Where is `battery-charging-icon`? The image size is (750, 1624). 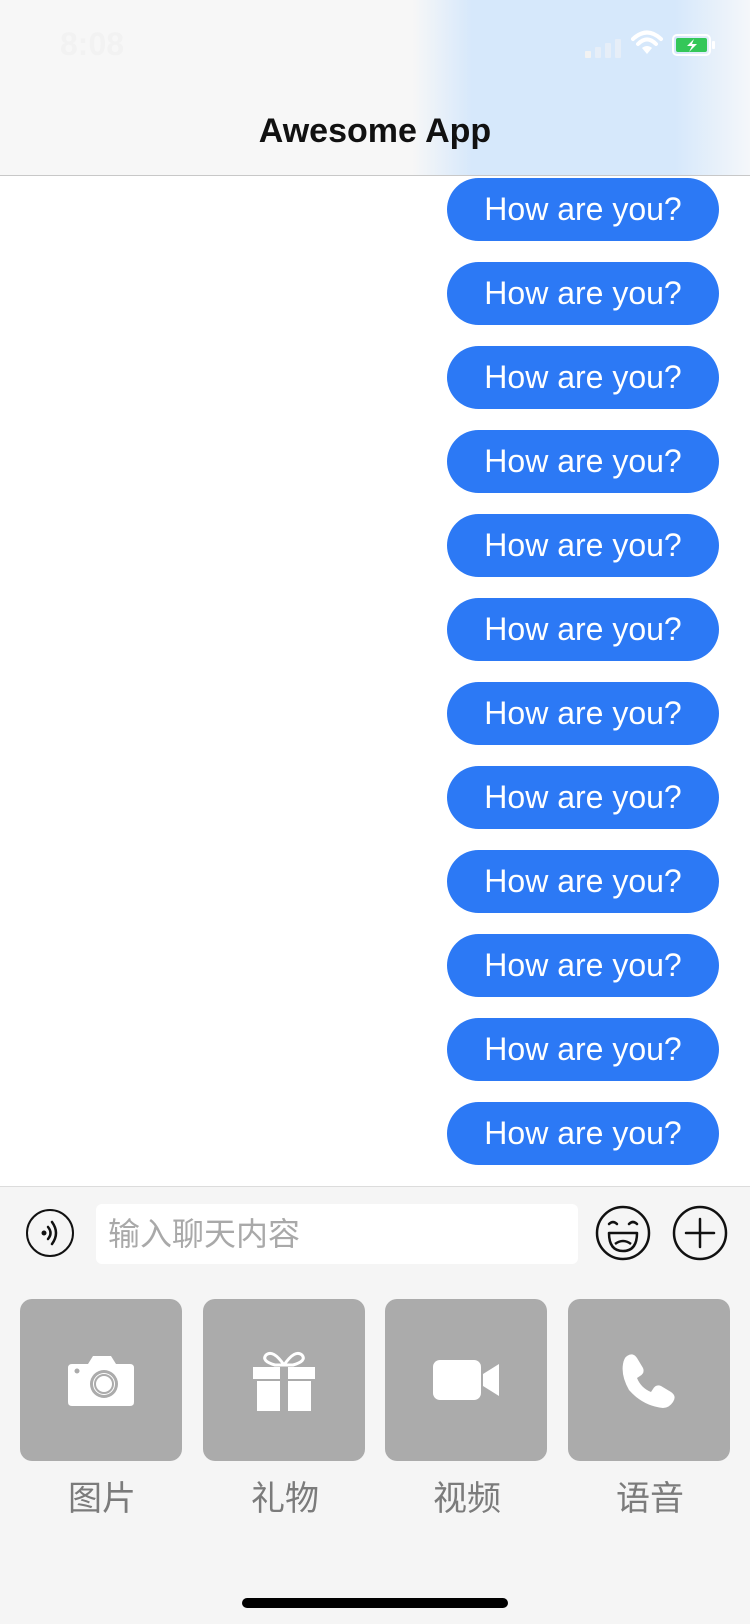
battery-charging-icon is located at coordinates (693, 45).